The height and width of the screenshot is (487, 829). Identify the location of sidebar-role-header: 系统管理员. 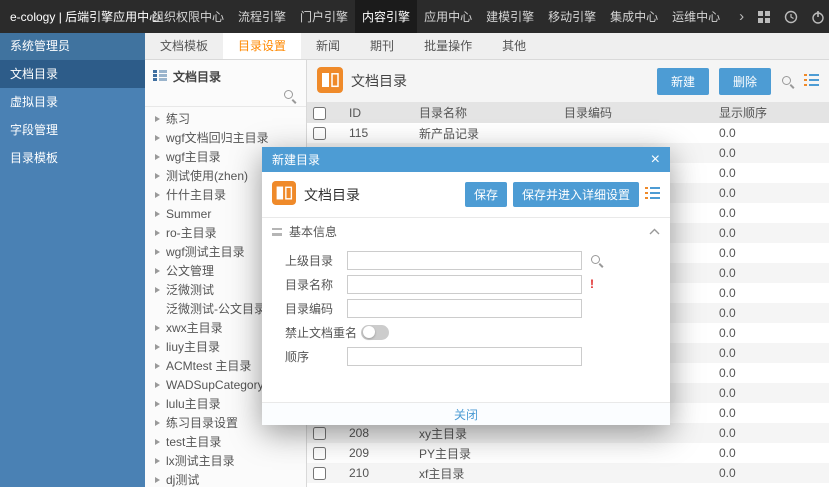
(72, 46).